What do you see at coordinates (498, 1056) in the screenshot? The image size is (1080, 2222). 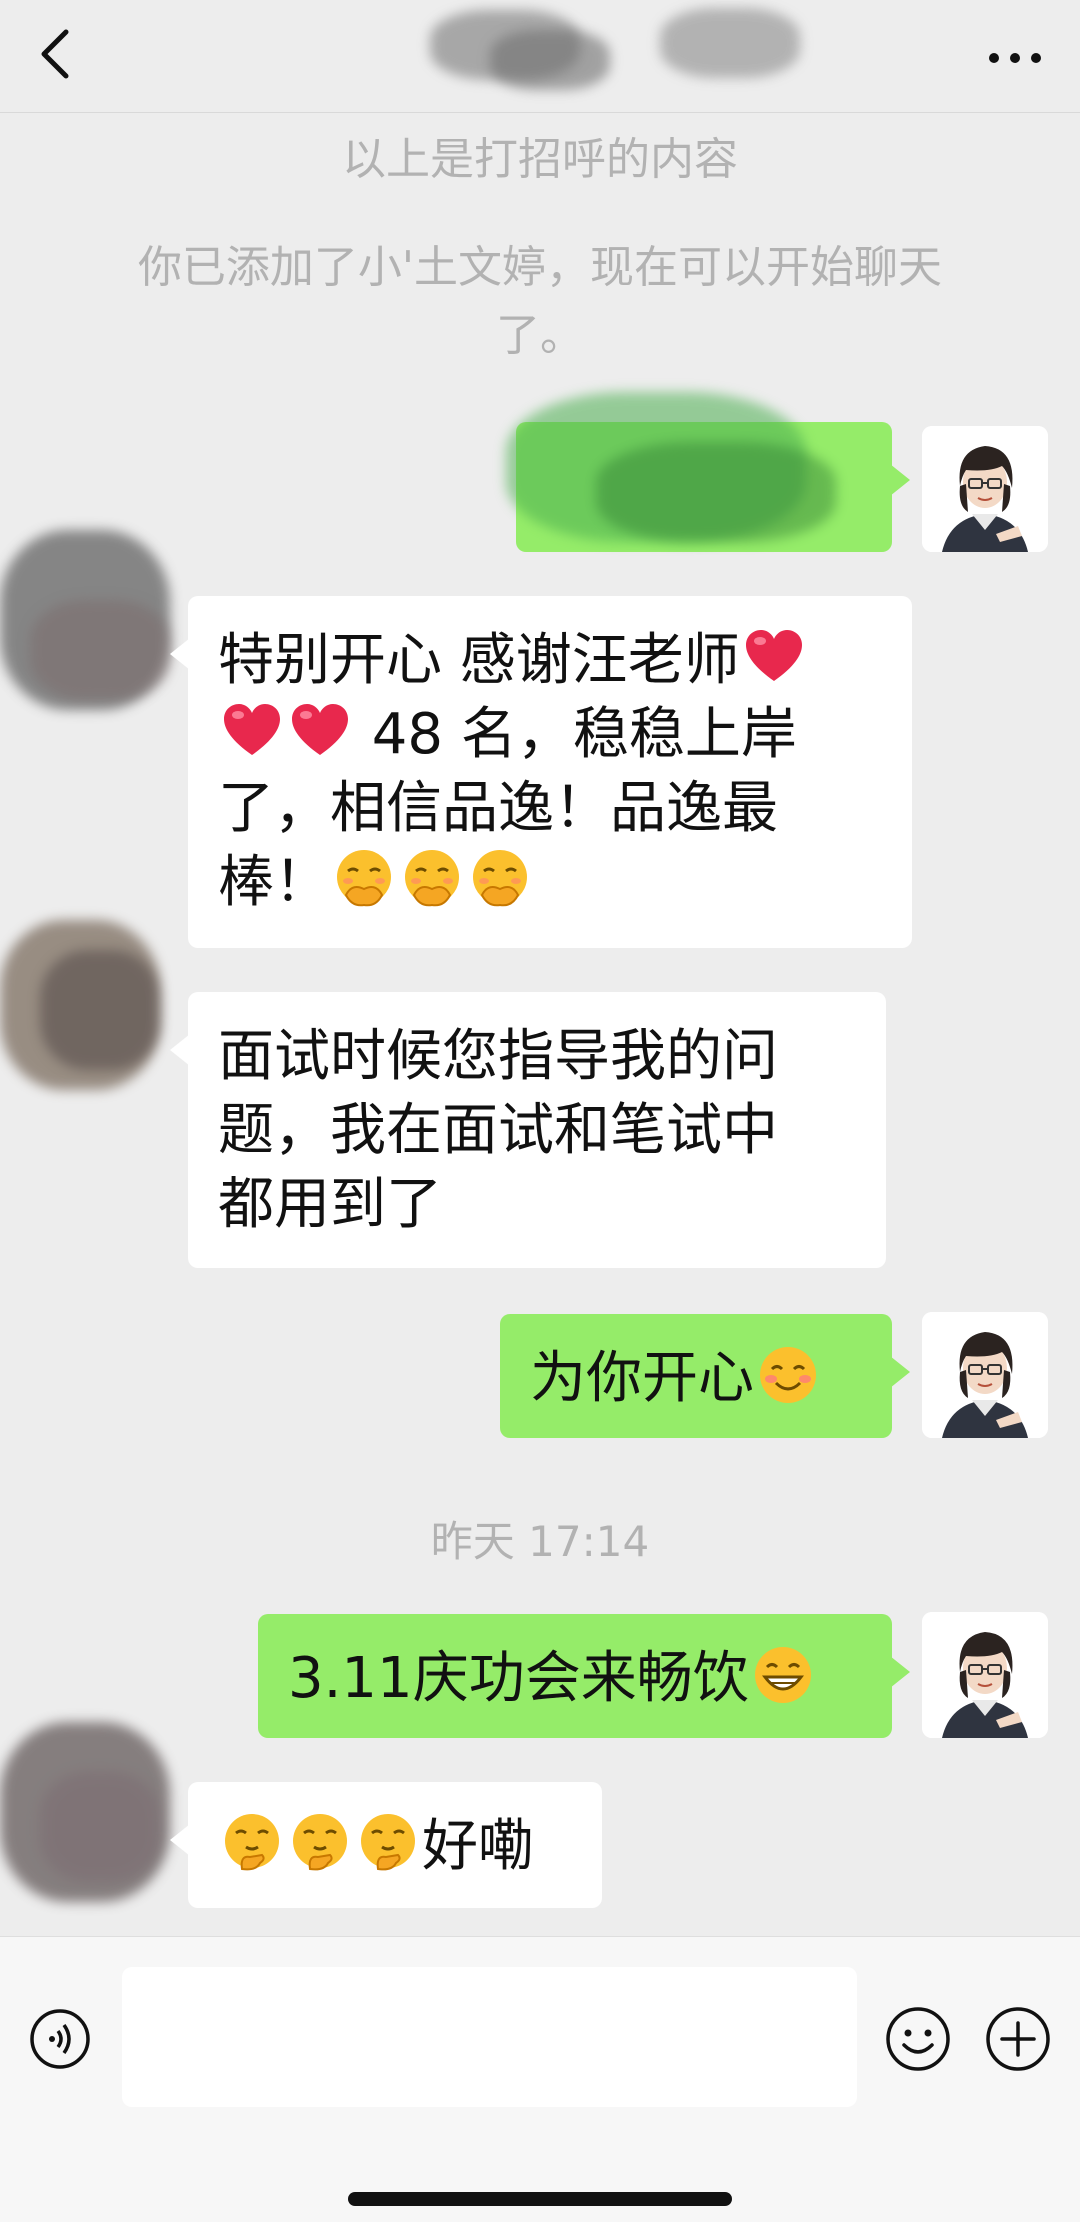 I see `message-line: 面试时候您指导我的问` at bounding box center [498, 1056].